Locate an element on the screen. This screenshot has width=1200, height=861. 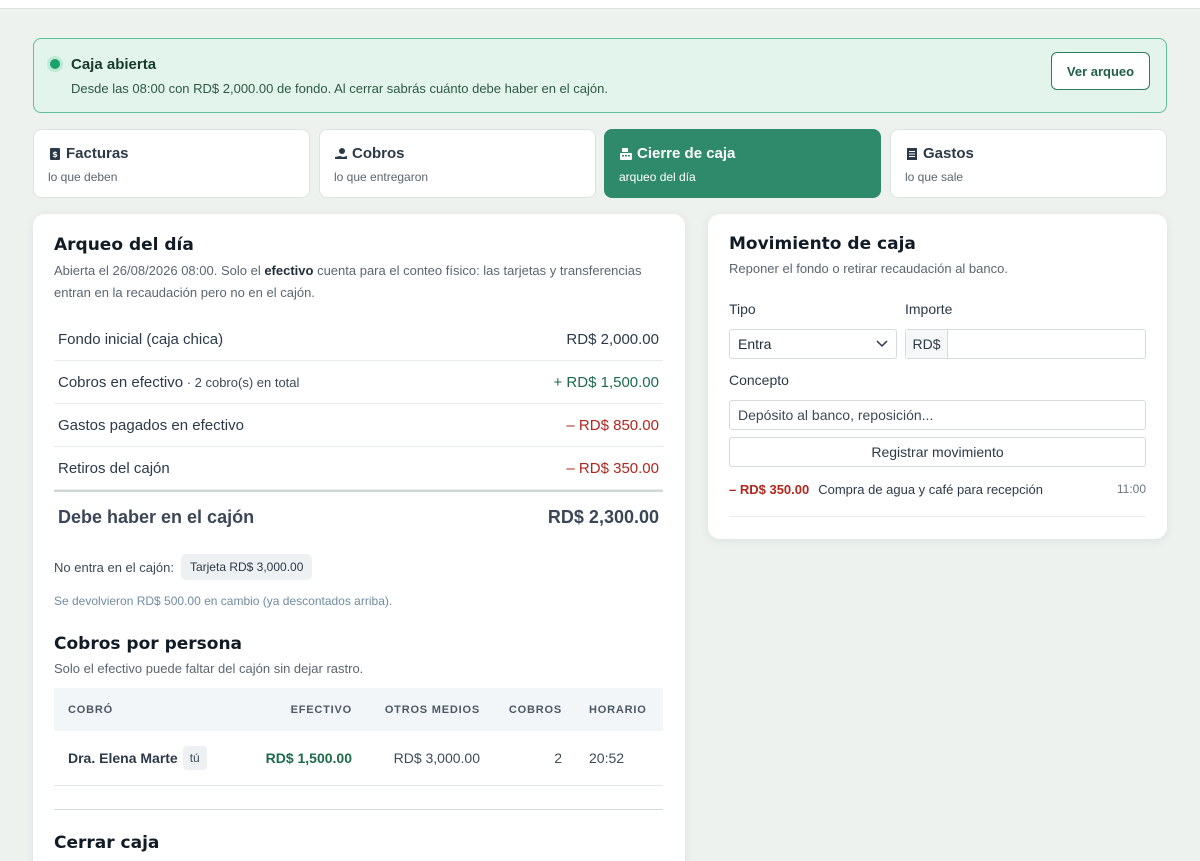
importe-field: RD$ is located at coordinates (1025, 344).